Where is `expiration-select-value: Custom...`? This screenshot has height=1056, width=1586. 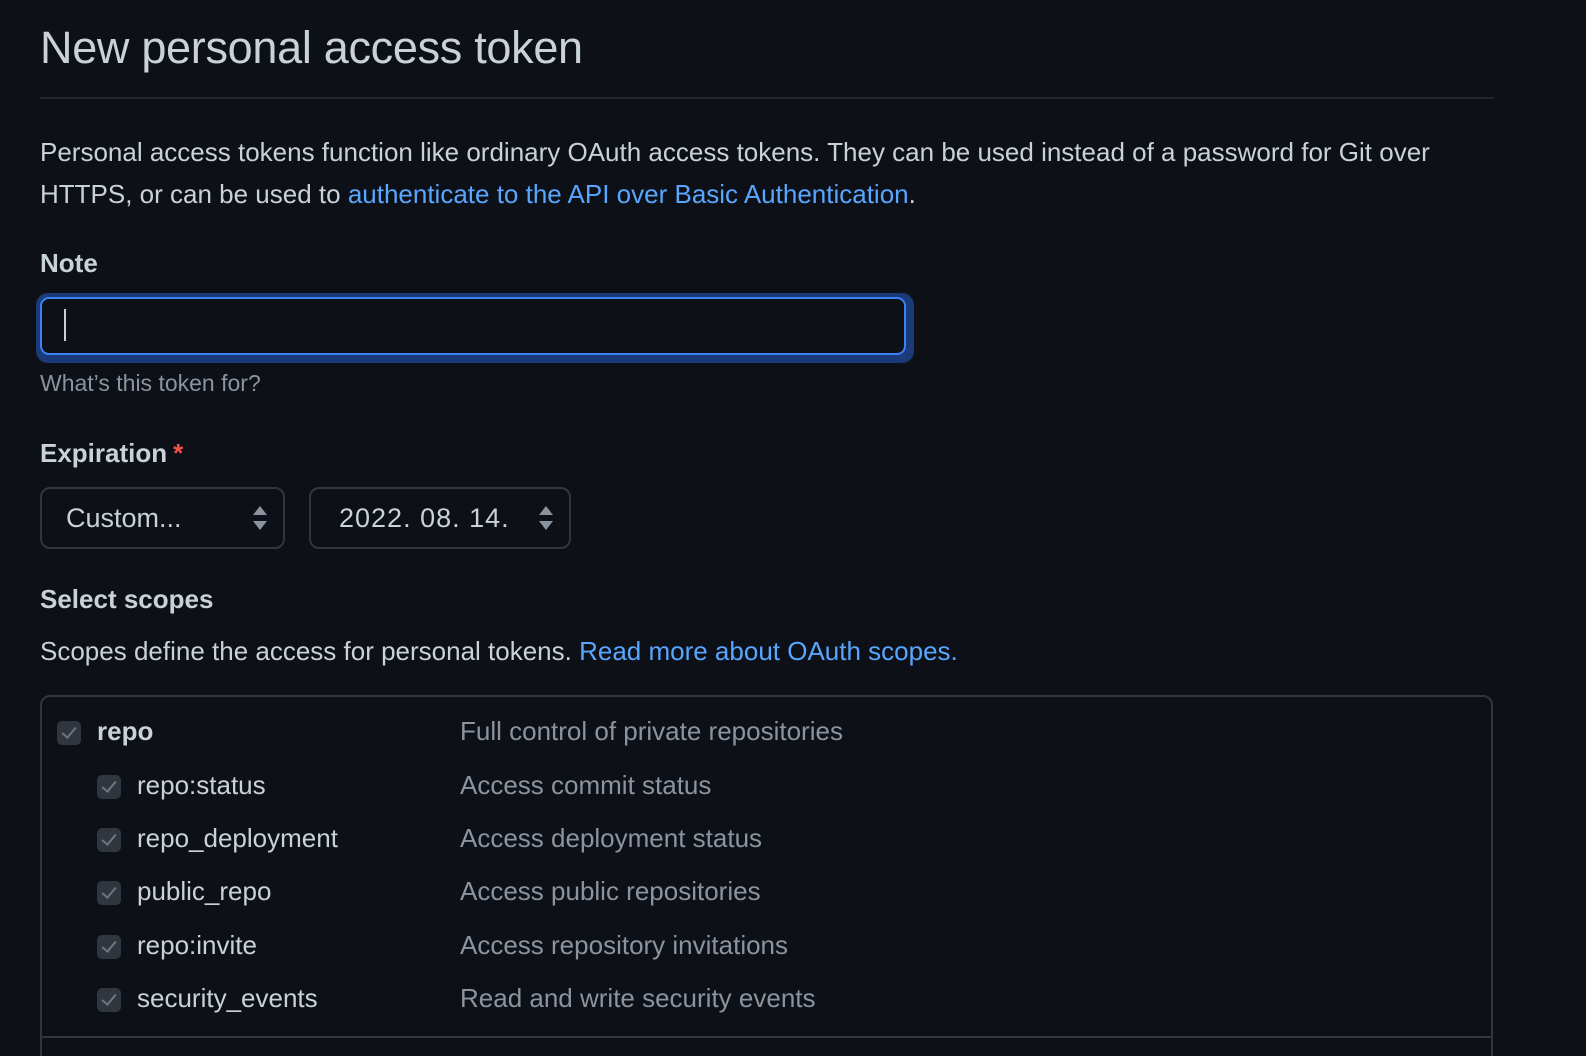
expiration-select-value: Custom... is located at coordinates (124, 517).